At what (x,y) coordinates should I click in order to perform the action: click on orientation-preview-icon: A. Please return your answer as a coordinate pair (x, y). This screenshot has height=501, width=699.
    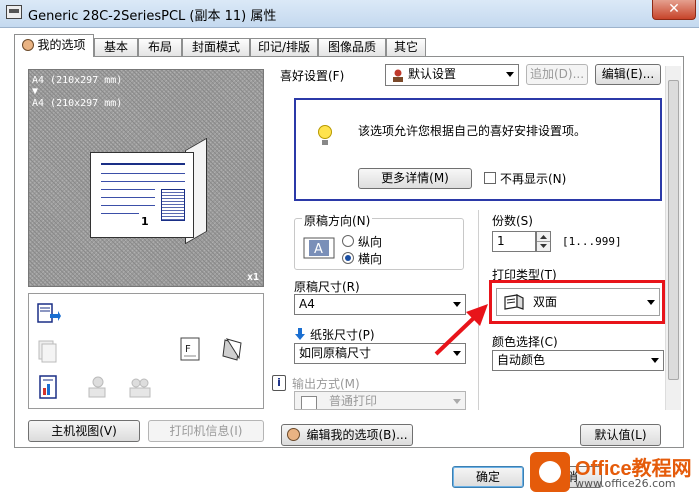
    Looking at the image, I should click on (319, 248).